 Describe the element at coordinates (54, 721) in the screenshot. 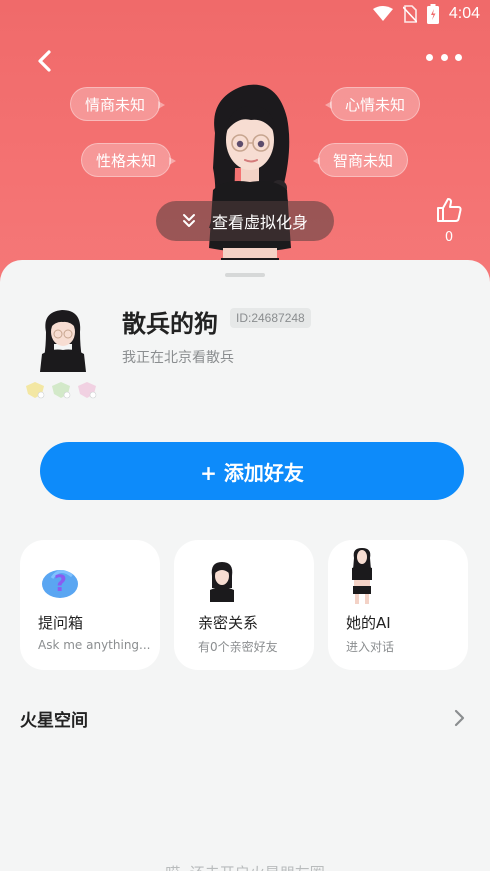

I see `mars-space-title: 火星空间` at that location.